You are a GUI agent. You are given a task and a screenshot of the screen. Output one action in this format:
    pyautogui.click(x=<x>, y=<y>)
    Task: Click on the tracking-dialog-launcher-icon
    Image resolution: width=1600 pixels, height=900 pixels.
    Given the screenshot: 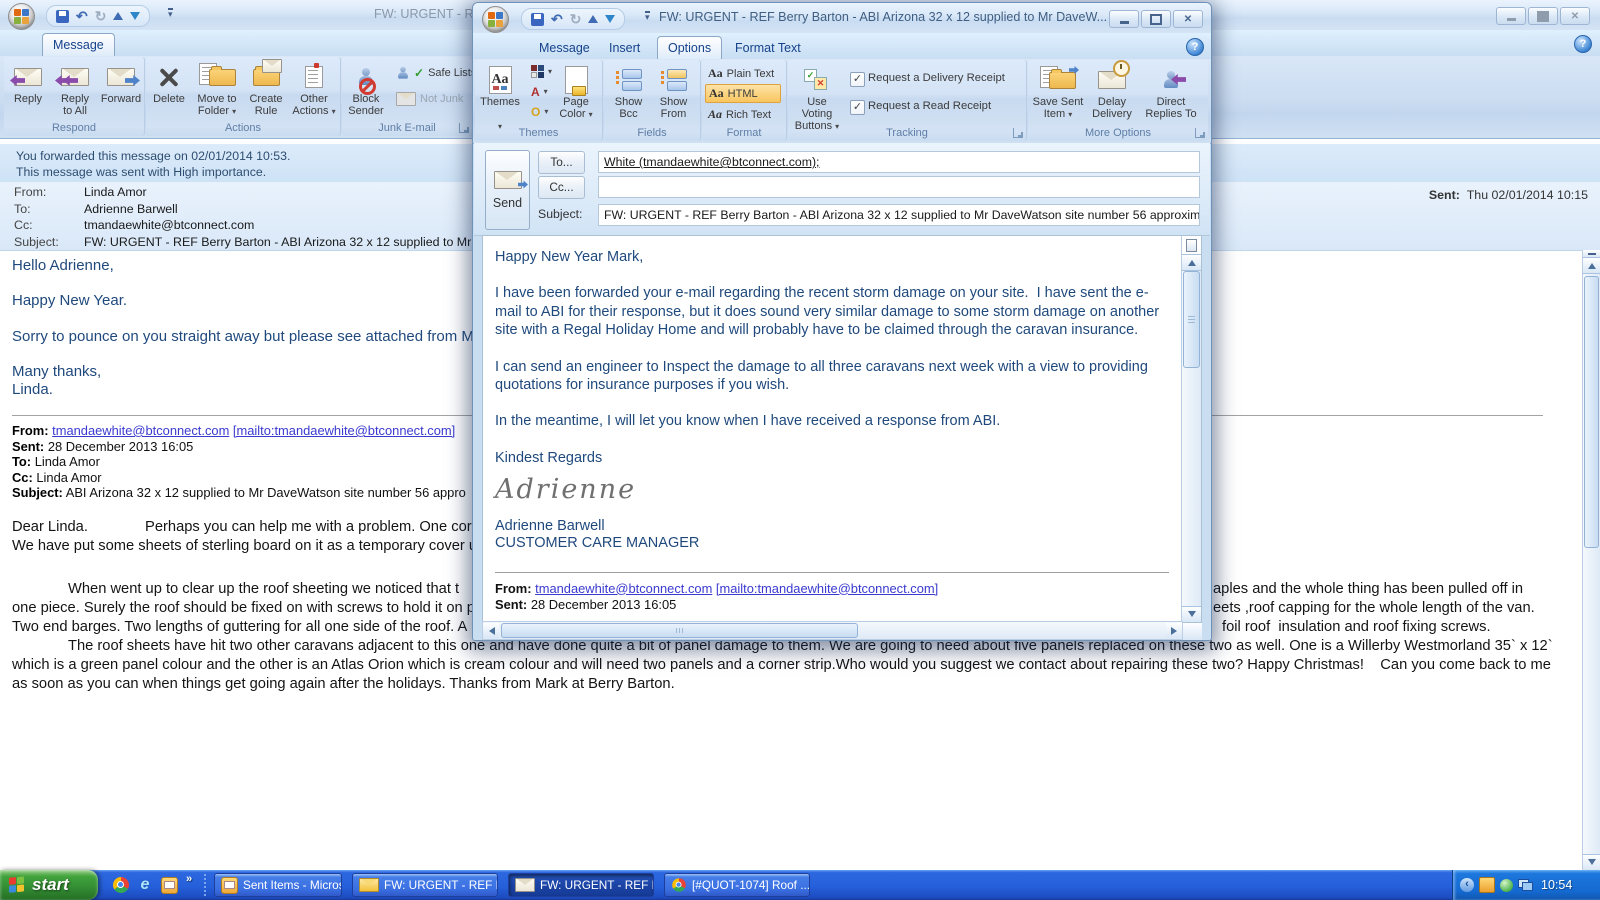 What is the action you would take?
    pyautogui.click(x=1018, y=133)
    